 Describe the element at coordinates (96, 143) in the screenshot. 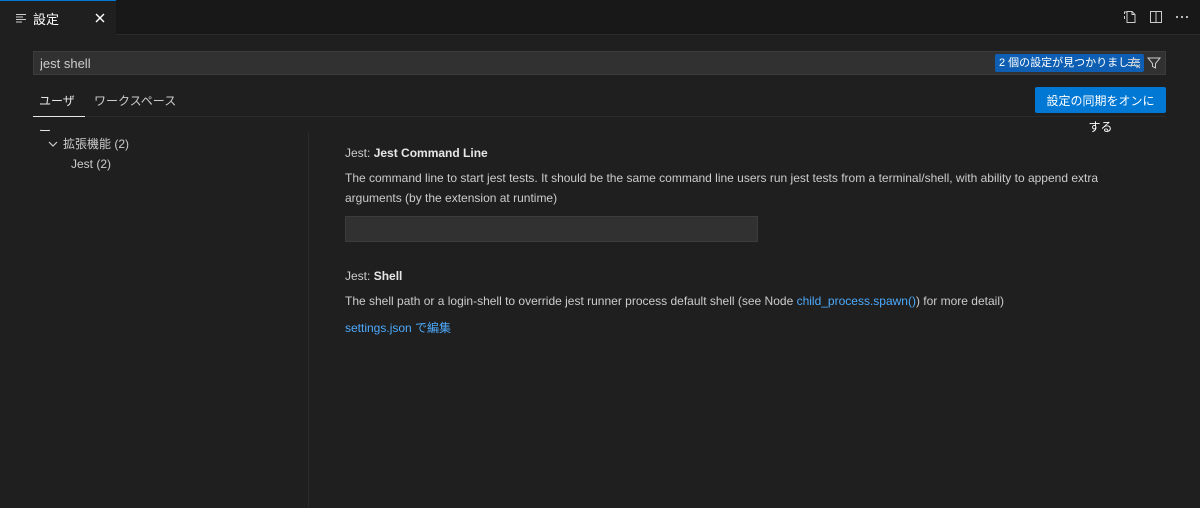

I see `toc-item-extensions: 拡張機能 (2)` at that location.